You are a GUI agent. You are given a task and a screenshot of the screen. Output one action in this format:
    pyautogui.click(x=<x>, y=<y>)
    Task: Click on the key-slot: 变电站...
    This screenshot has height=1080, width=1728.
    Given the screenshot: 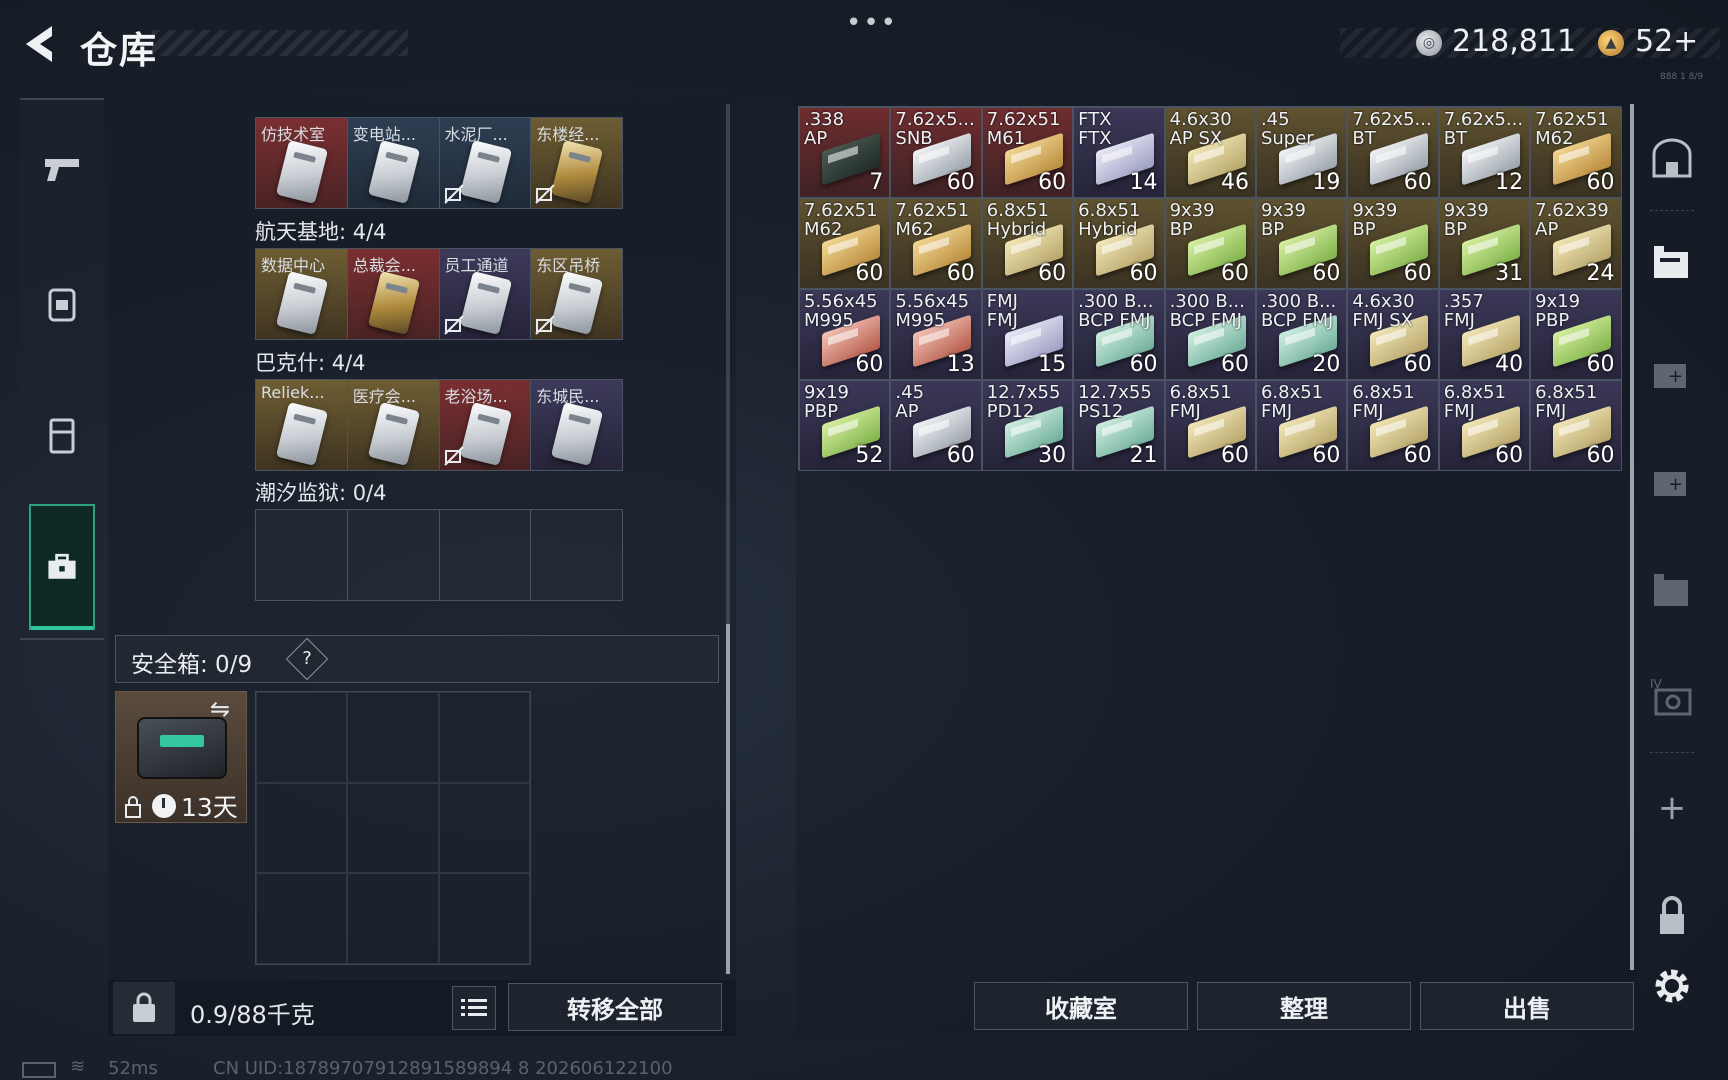 What is the action you would take?
    pyautogui.click(x=393, y=163)
    